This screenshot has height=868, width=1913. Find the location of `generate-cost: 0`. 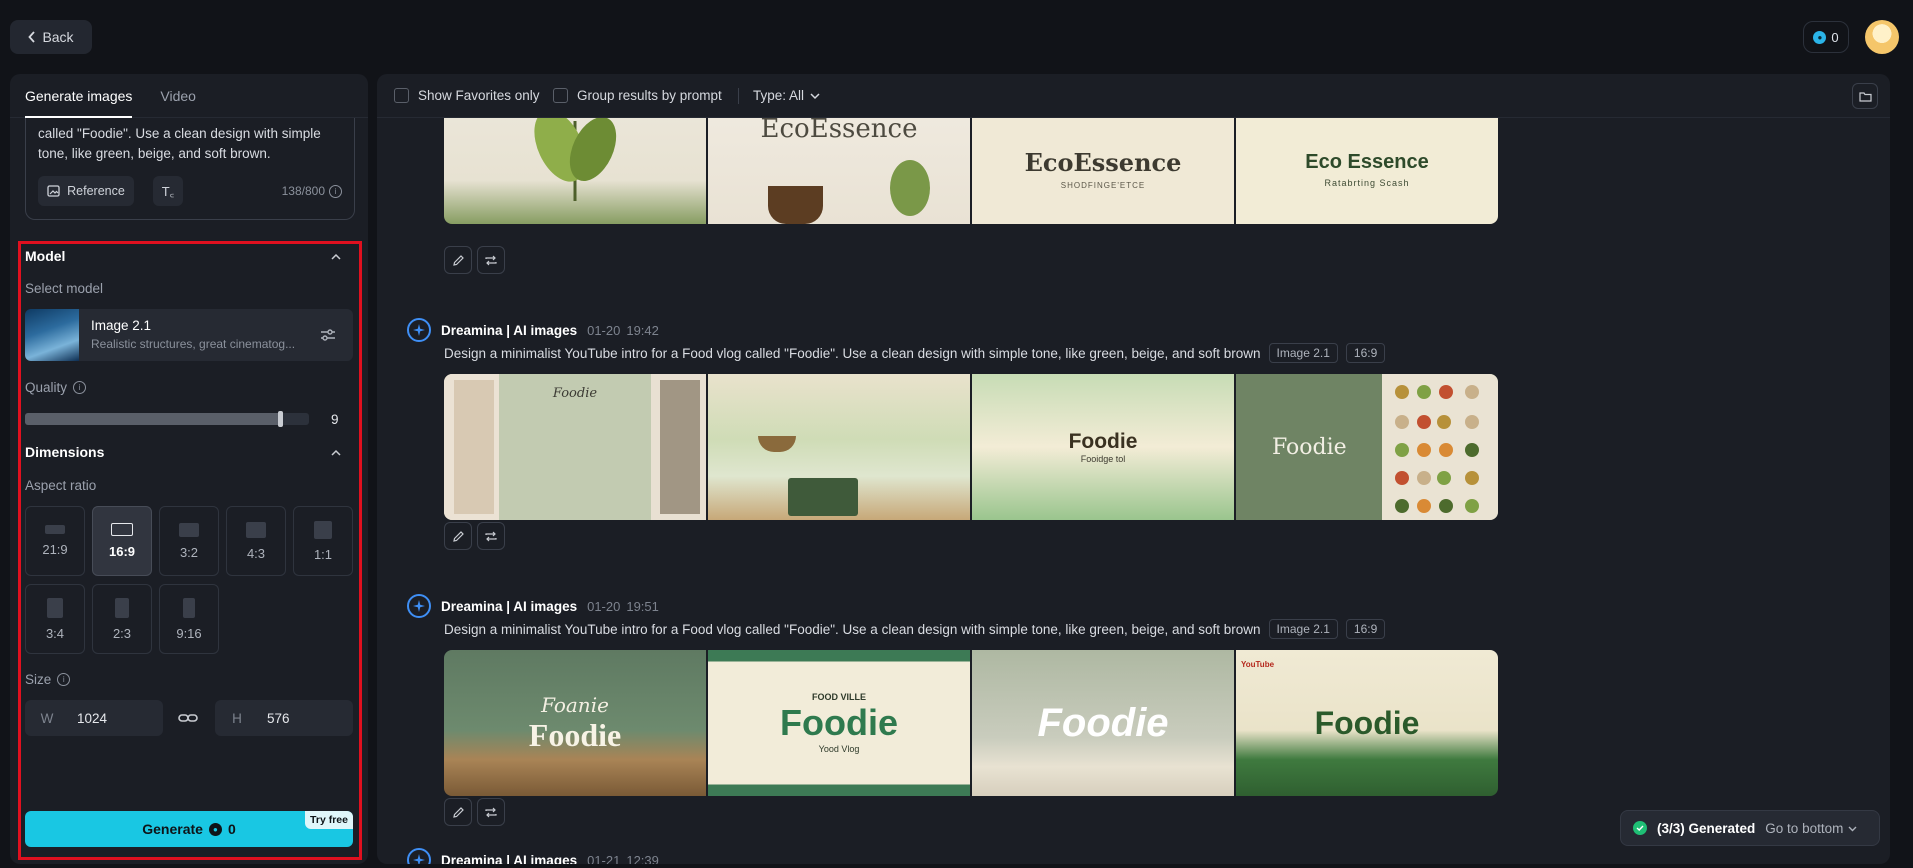

generate-cost: 0 is located at coordinates (231, 829).